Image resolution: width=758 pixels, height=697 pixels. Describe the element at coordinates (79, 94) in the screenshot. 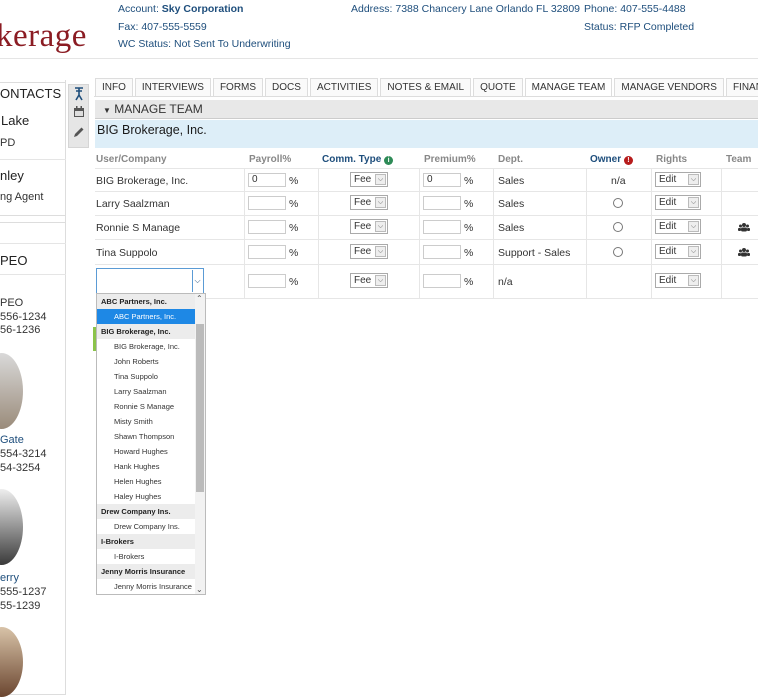

I see `pin-icon` at that location.